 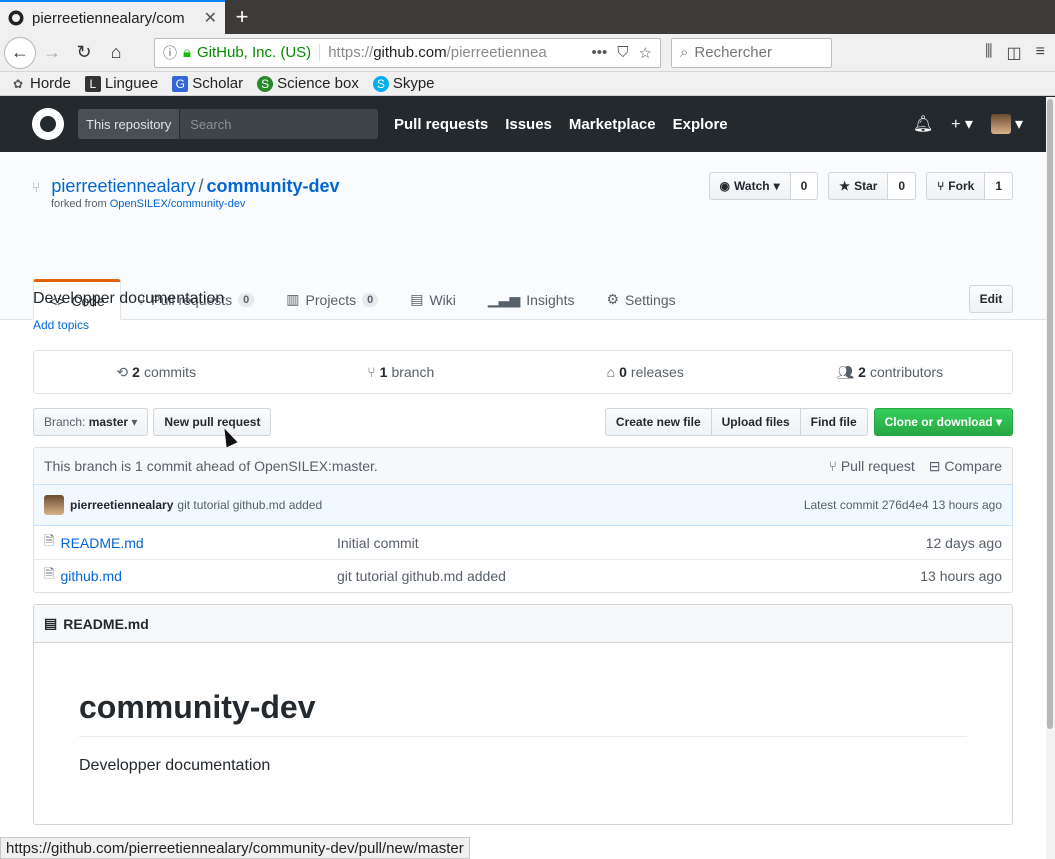 What do you see at coordinates (1040, 53) in the screenshot?
I see `menu-icon: ≡` at bounding box center [1040, 53].